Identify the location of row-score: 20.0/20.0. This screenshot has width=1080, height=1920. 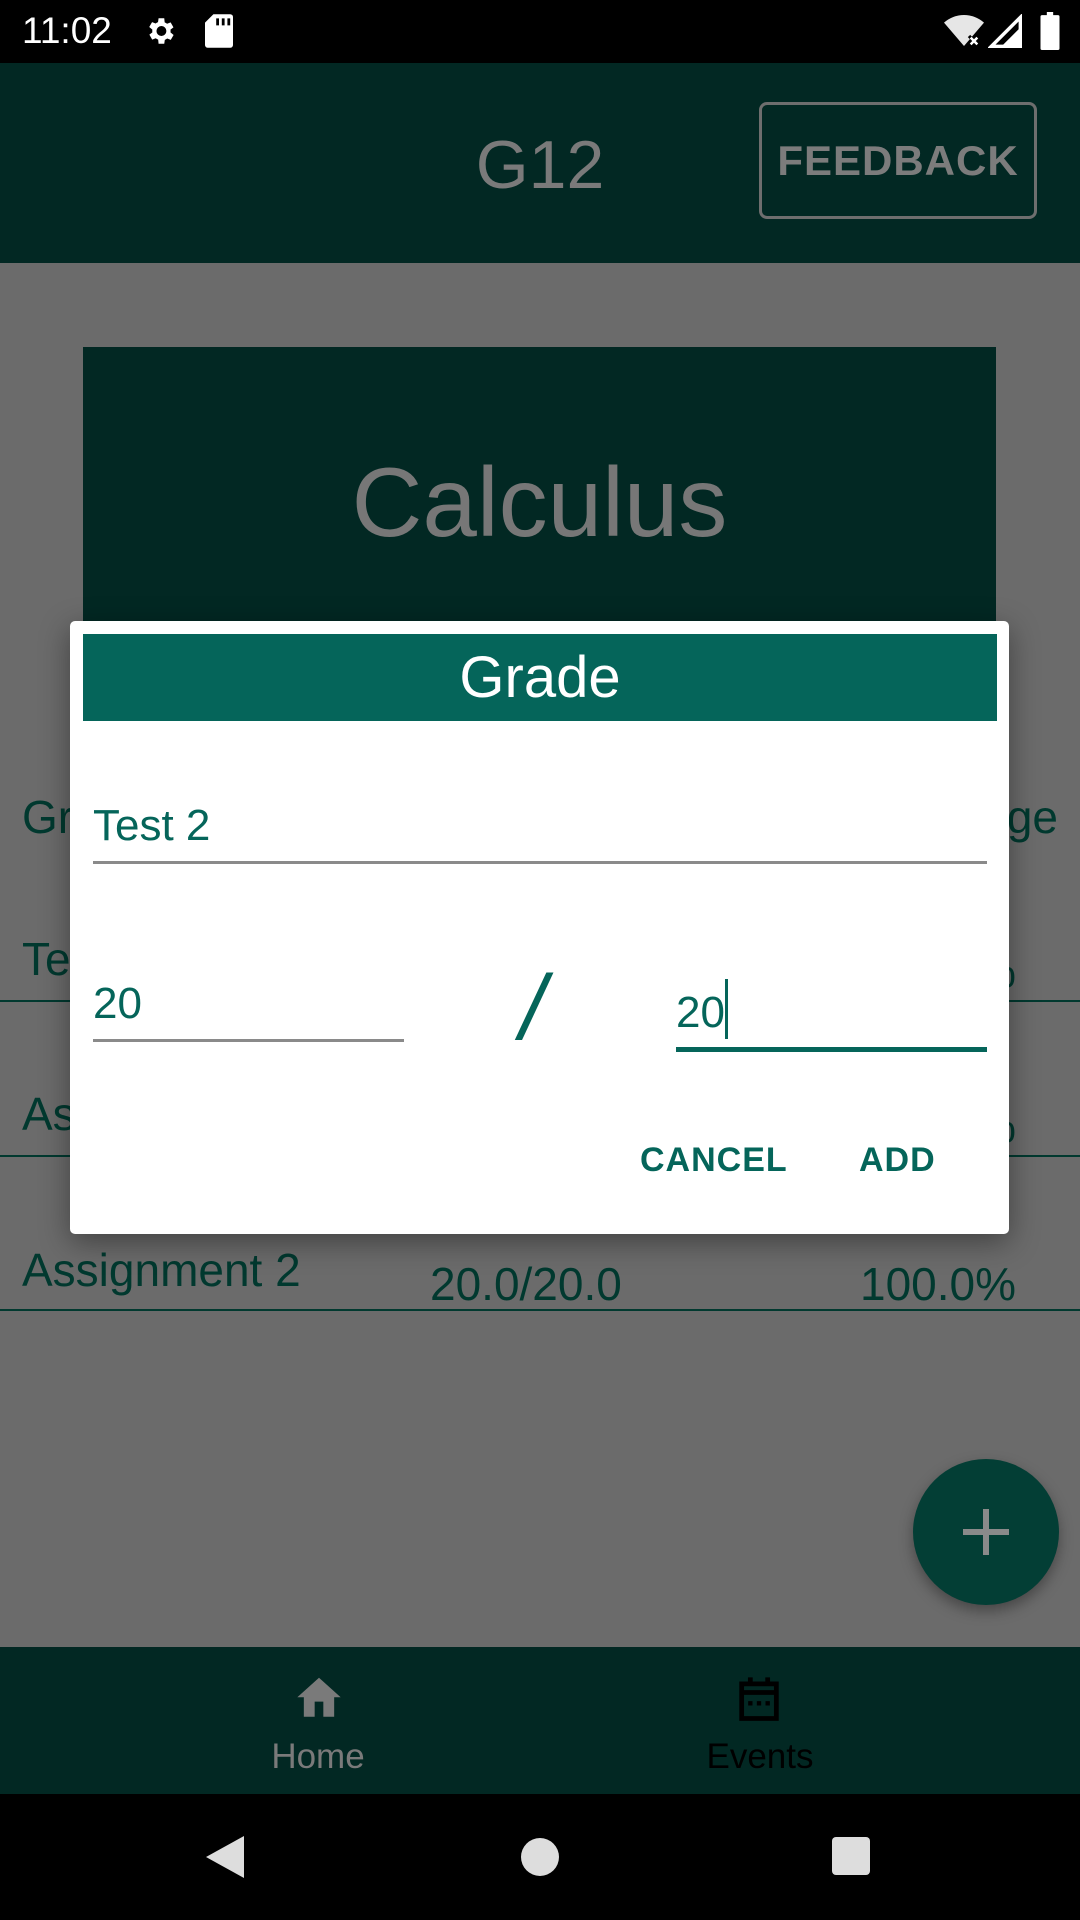
(526, 1284).